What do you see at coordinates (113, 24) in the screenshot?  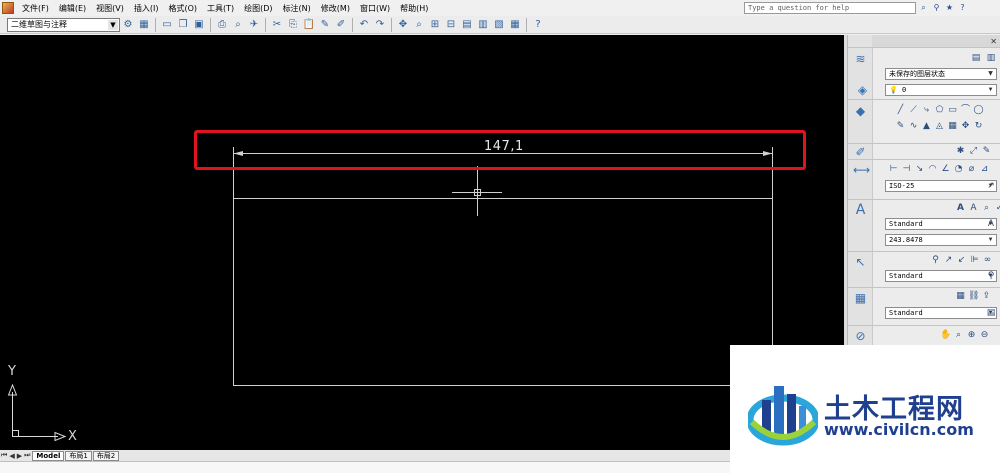 I see `chevron-down-icon: ▼` at bounding box center [113, 24].